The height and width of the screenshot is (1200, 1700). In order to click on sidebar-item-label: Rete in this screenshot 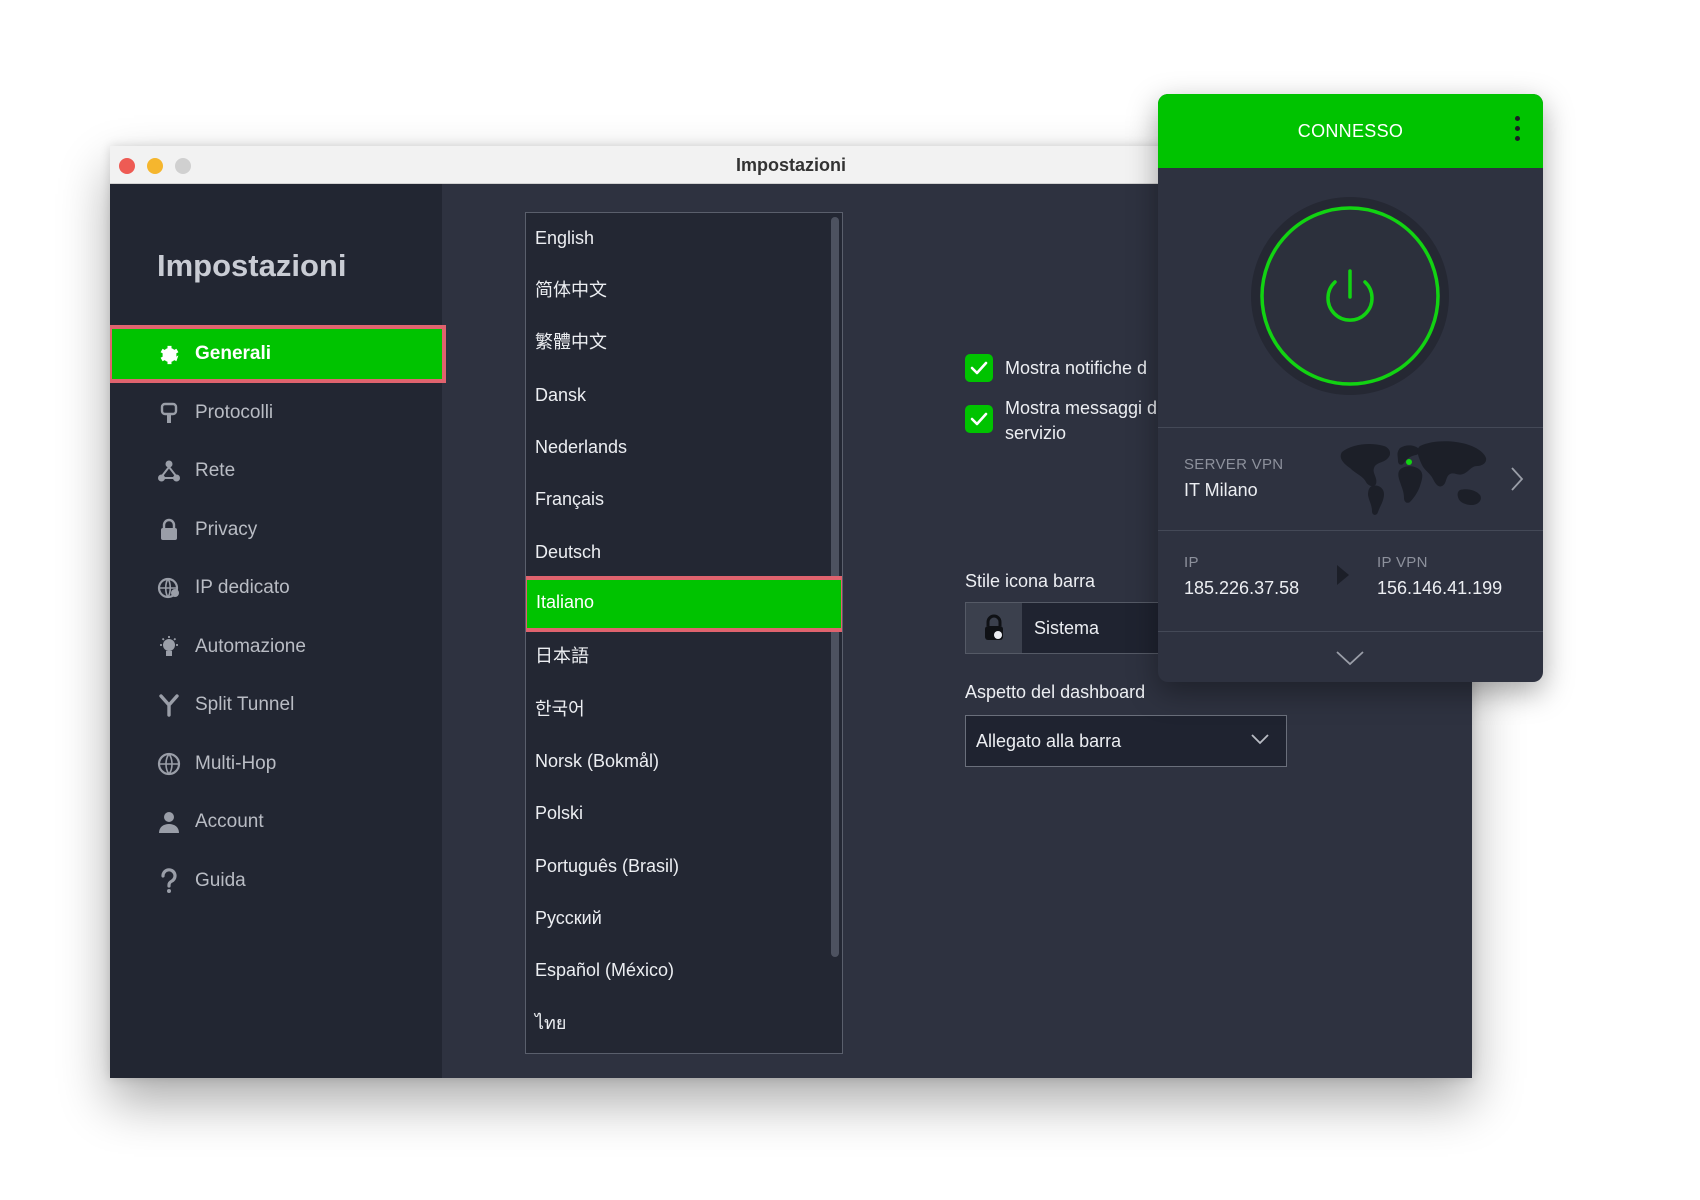, I will do `click(215, 470)`.